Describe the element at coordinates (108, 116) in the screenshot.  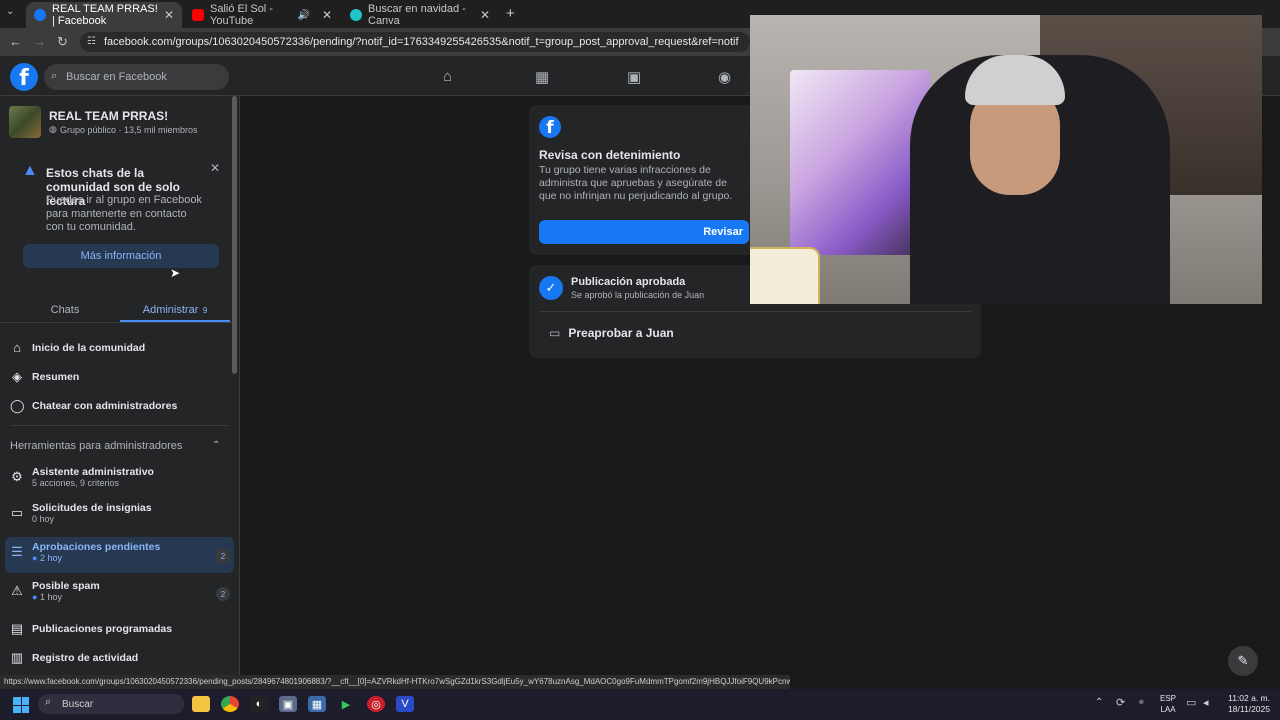
I see `group-name: REAL TEAM PRRAS!` at that location.